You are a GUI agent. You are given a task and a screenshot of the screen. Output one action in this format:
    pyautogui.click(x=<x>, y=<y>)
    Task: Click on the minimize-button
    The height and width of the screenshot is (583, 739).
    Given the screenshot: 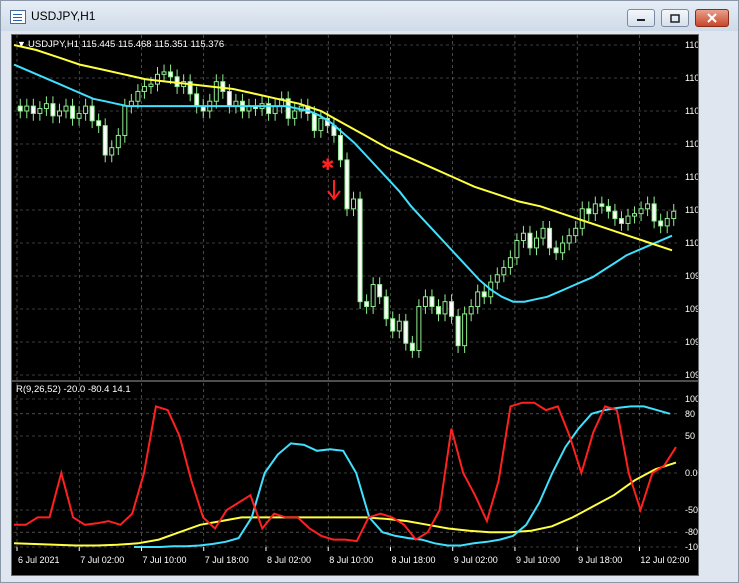 What is the action you would take?
    pyautogui.click(x=641, y=18)
    